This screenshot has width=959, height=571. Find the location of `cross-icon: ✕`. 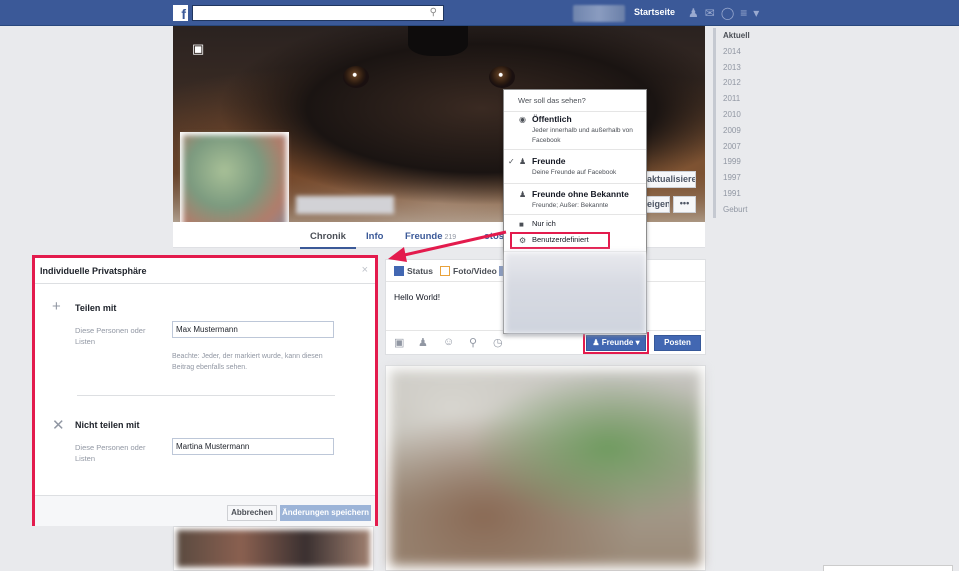

cross-icon: ✕ is located at coordinates (58, 425).